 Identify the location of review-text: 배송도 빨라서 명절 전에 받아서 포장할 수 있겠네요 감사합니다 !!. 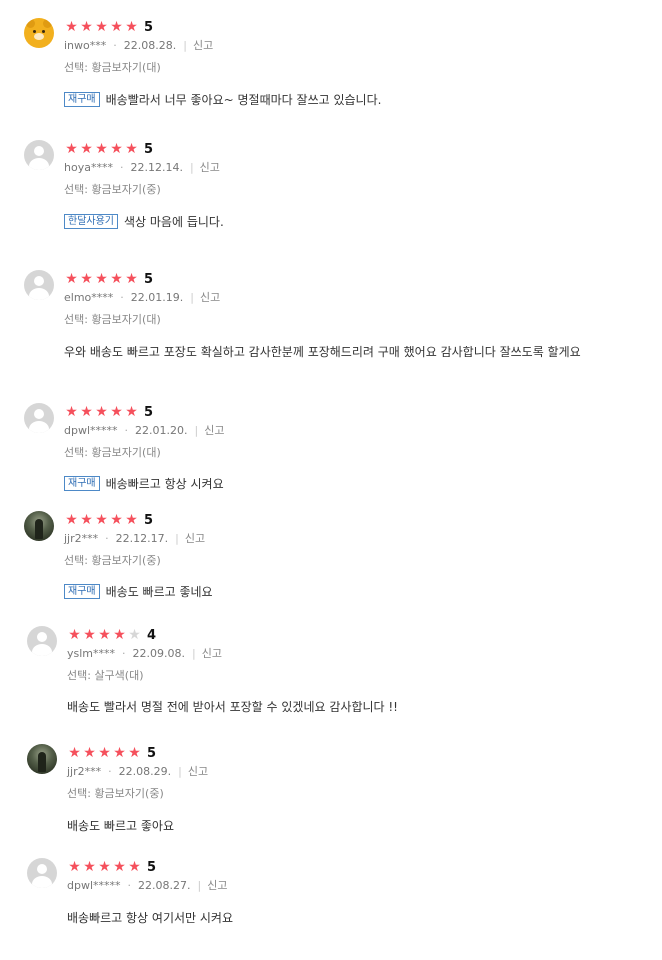
(232, 706).